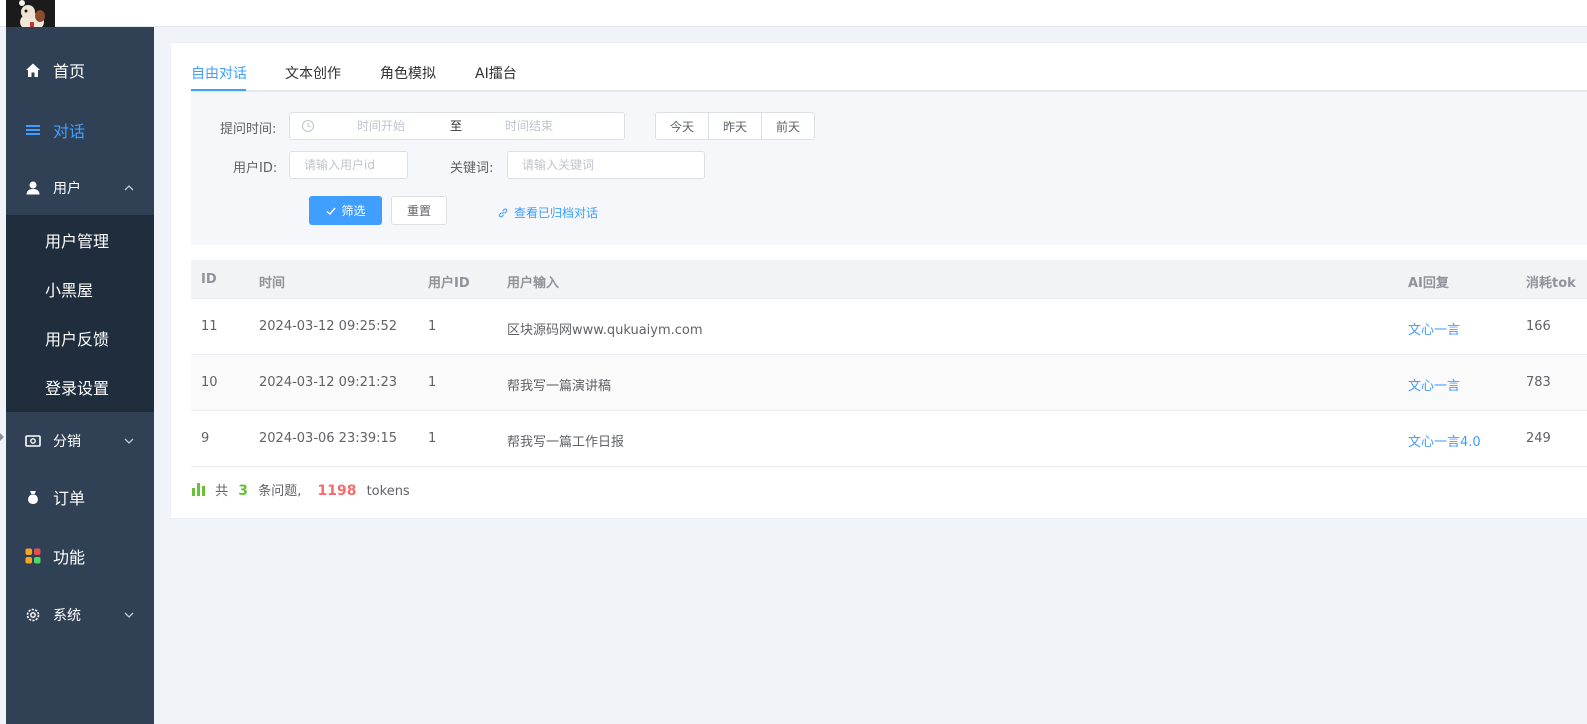  Describe the element at coordinates (353, 211) in the screenshot. I see `filter-button-label: 筛选` at that location.